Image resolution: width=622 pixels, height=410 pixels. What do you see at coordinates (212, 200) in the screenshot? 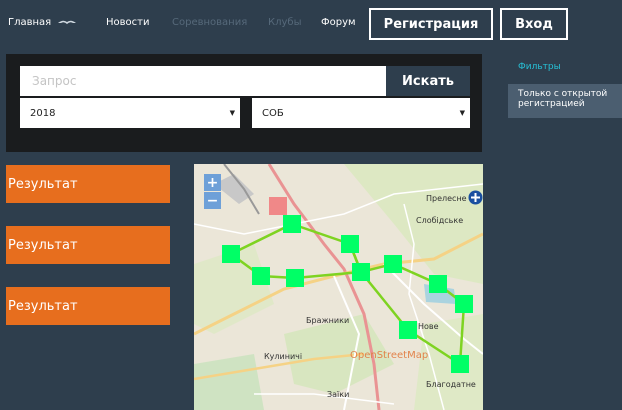
I see `zoom-out-button: −` at bounding box center [212, 200].